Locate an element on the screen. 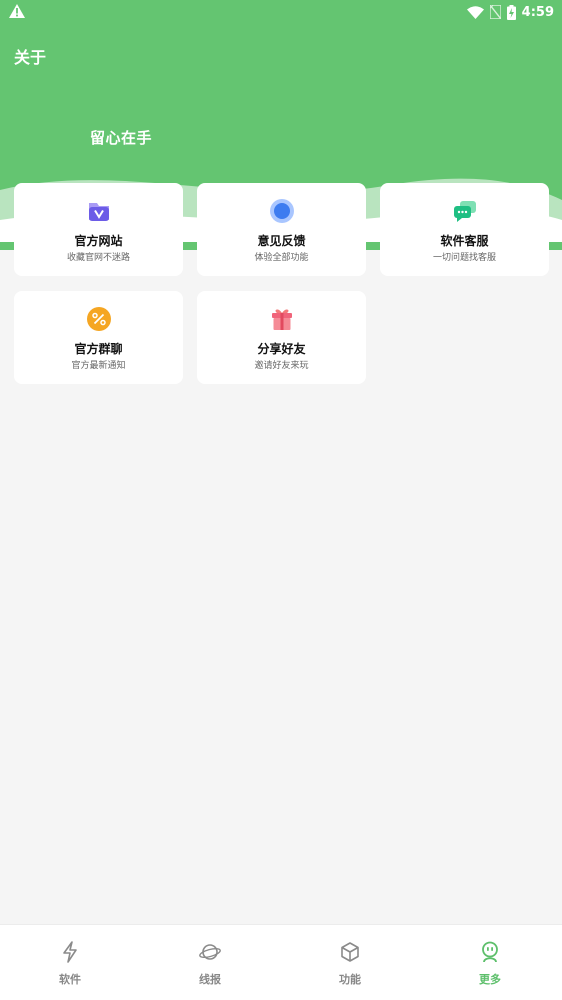  warning-icon is located at coordinates (17, 11).